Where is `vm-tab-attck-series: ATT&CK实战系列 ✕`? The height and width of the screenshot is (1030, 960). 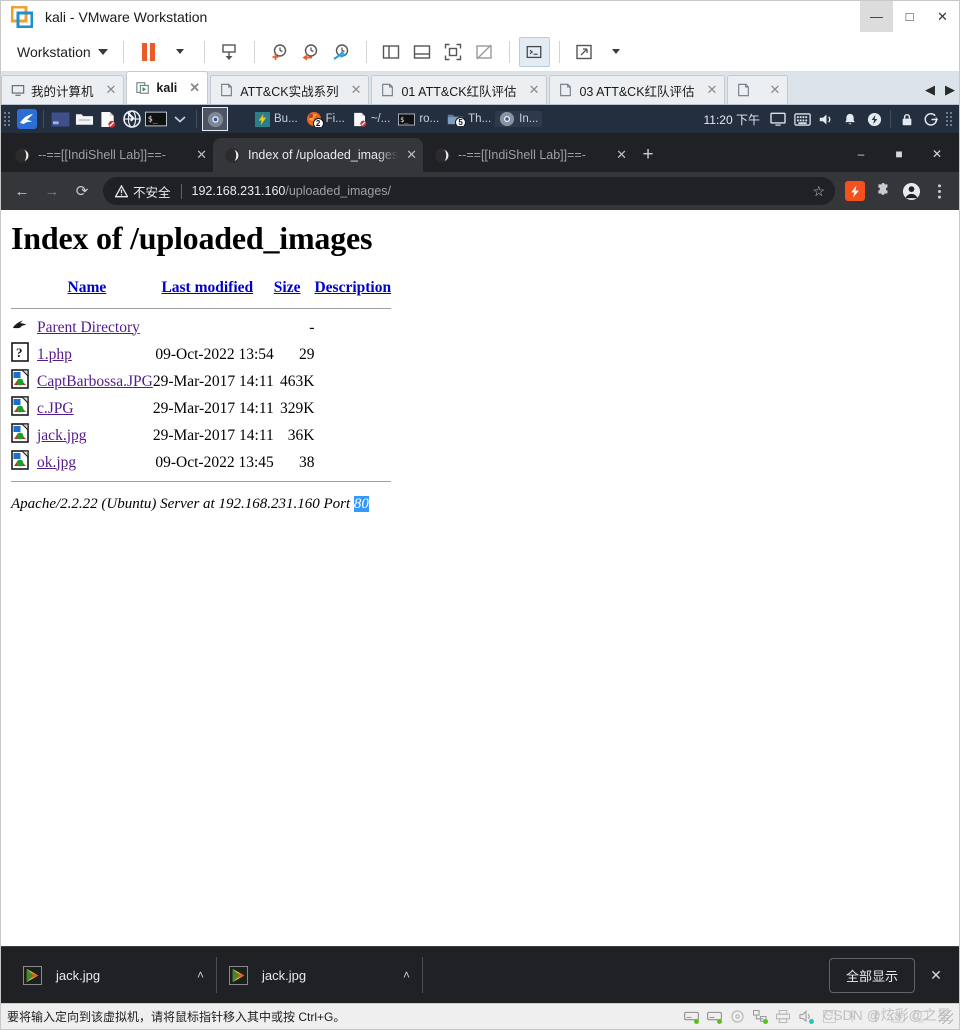 vm-tab-attck-series: ATT&CK实战系列 ✕ is located at coordinates (290, 89).